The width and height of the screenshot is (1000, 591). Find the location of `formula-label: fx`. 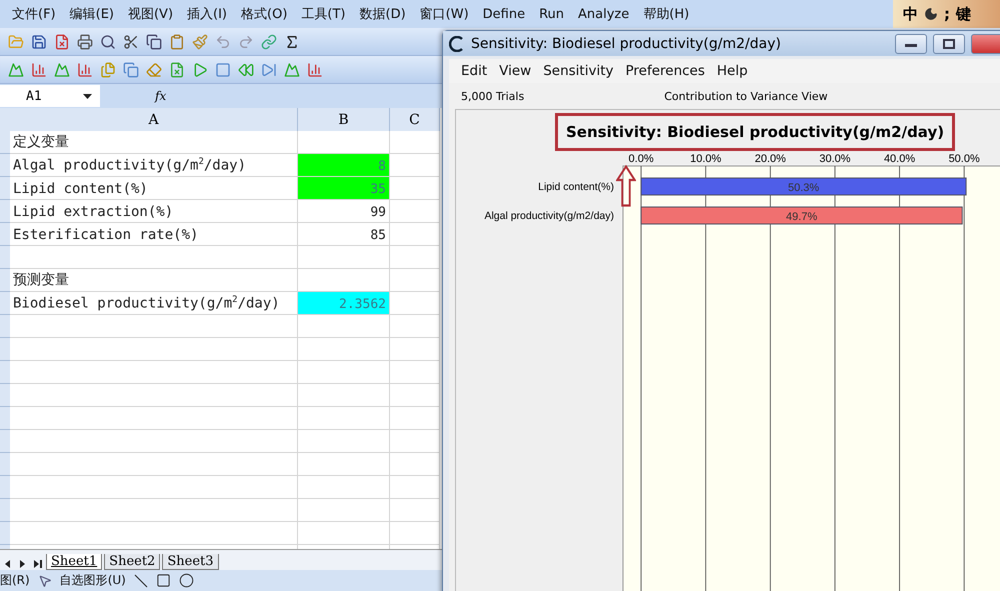

formula-label: fx is located at coordinates (160, 96).